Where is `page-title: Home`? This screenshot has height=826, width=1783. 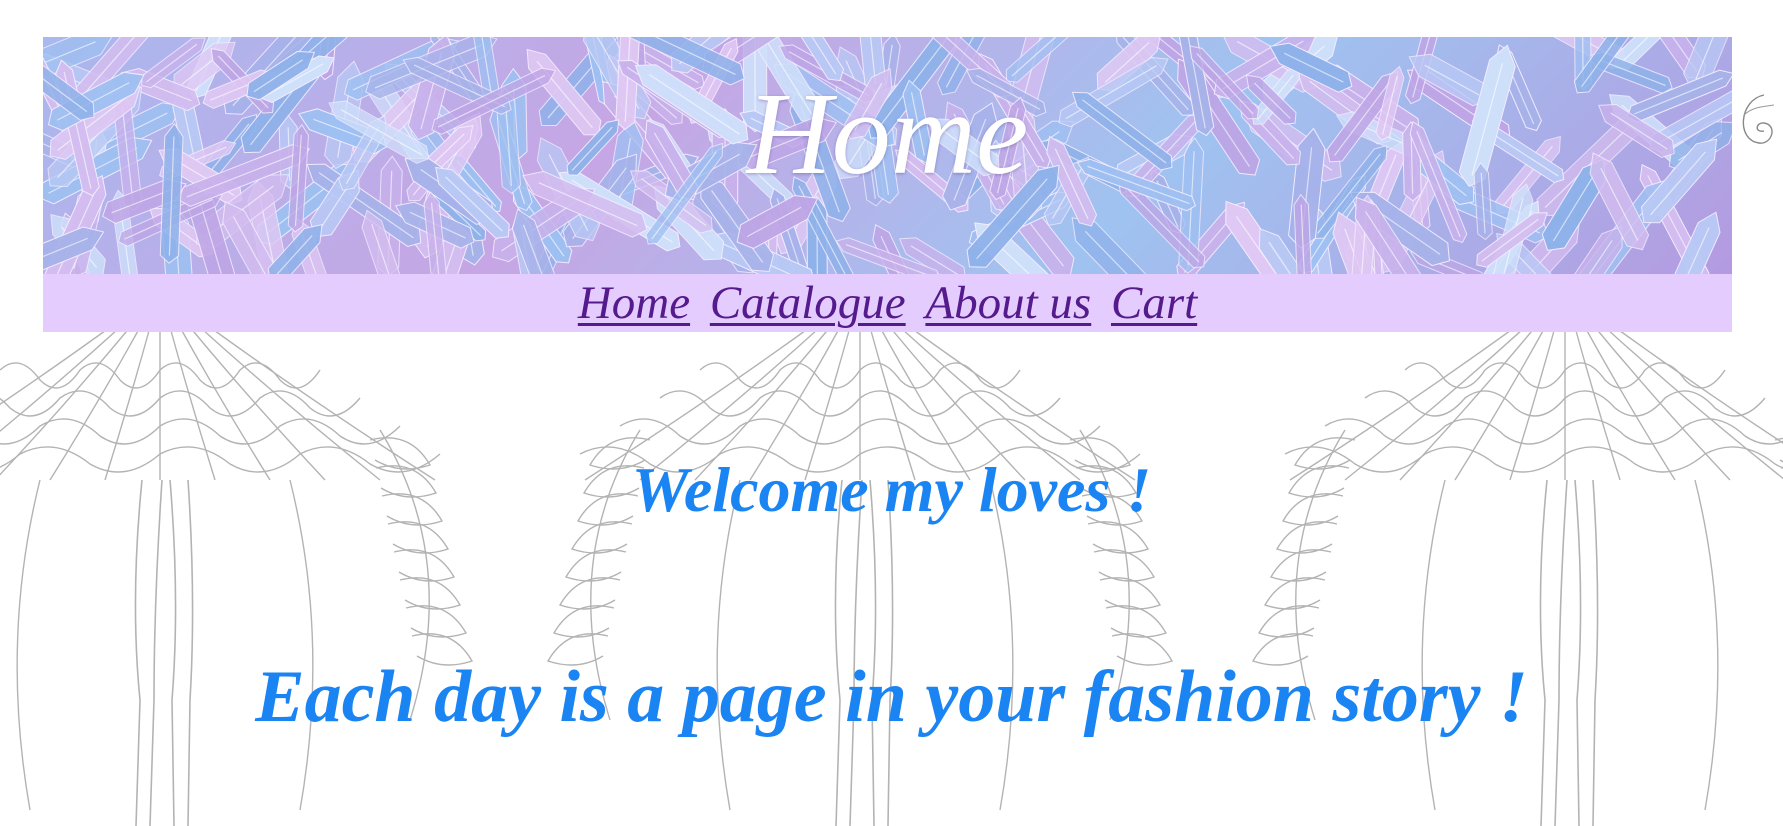 page-title: Home is located at coordinates (887, 133).